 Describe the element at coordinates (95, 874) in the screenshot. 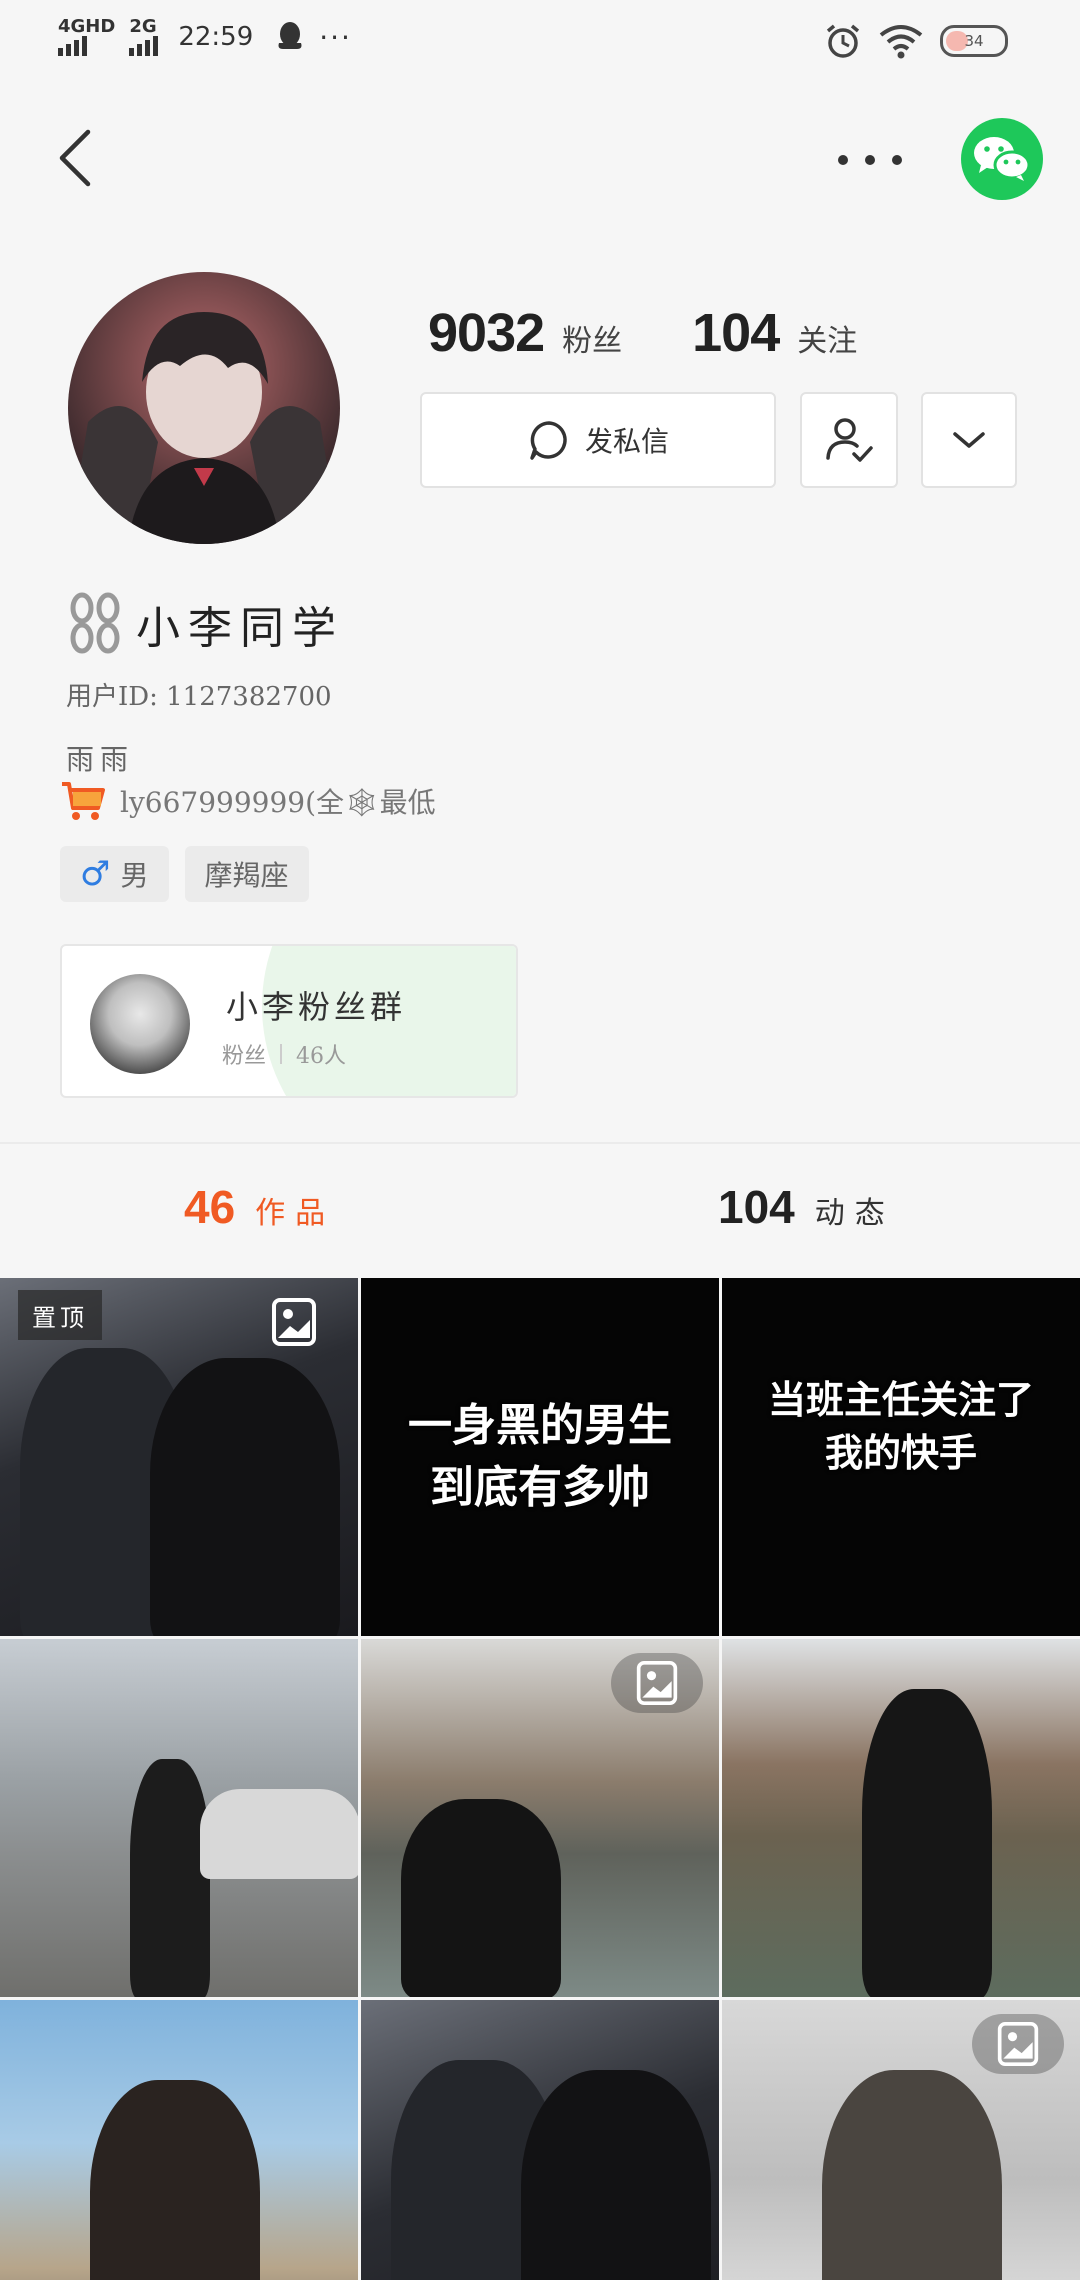

I see `male-icon: ♂` at that location.